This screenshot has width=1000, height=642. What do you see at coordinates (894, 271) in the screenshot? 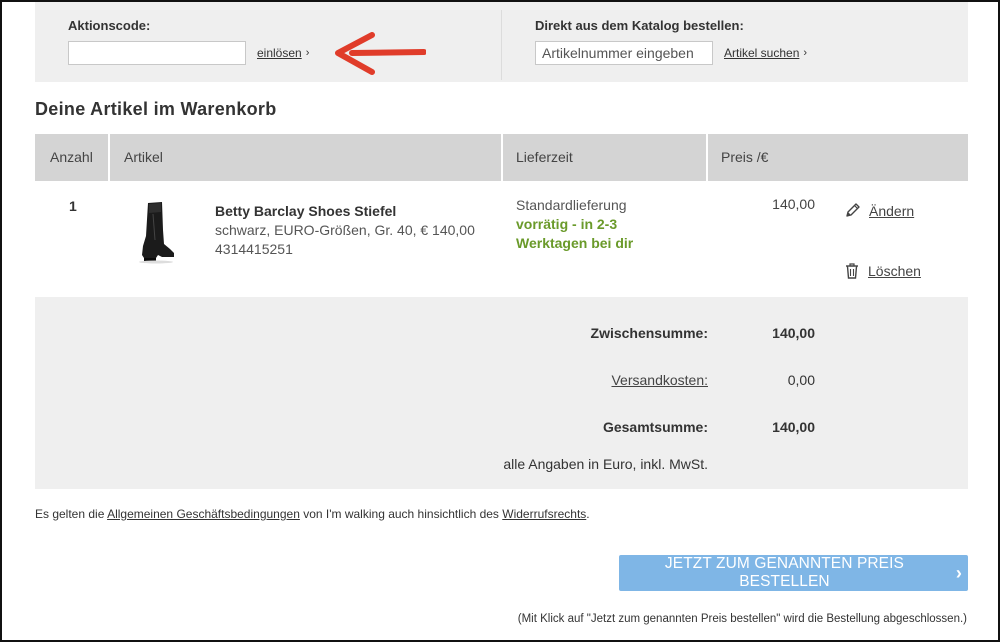
I see `delete-item-label: Löschen` at bounding box center [894, 271].